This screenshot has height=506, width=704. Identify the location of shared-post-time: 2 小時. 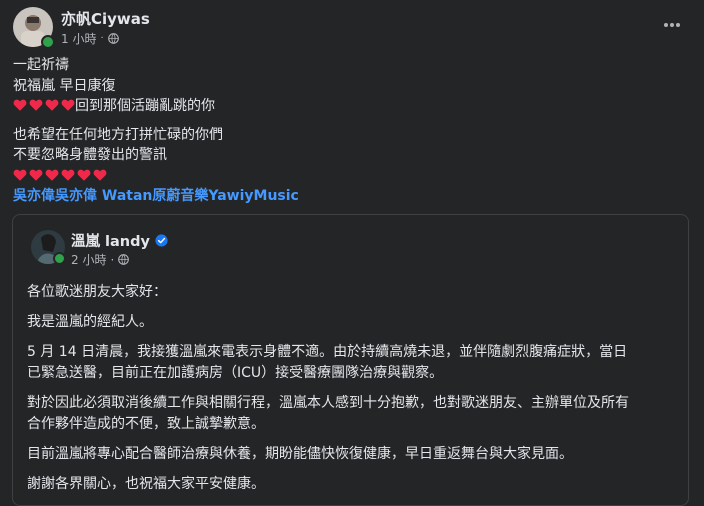
(88, 259).